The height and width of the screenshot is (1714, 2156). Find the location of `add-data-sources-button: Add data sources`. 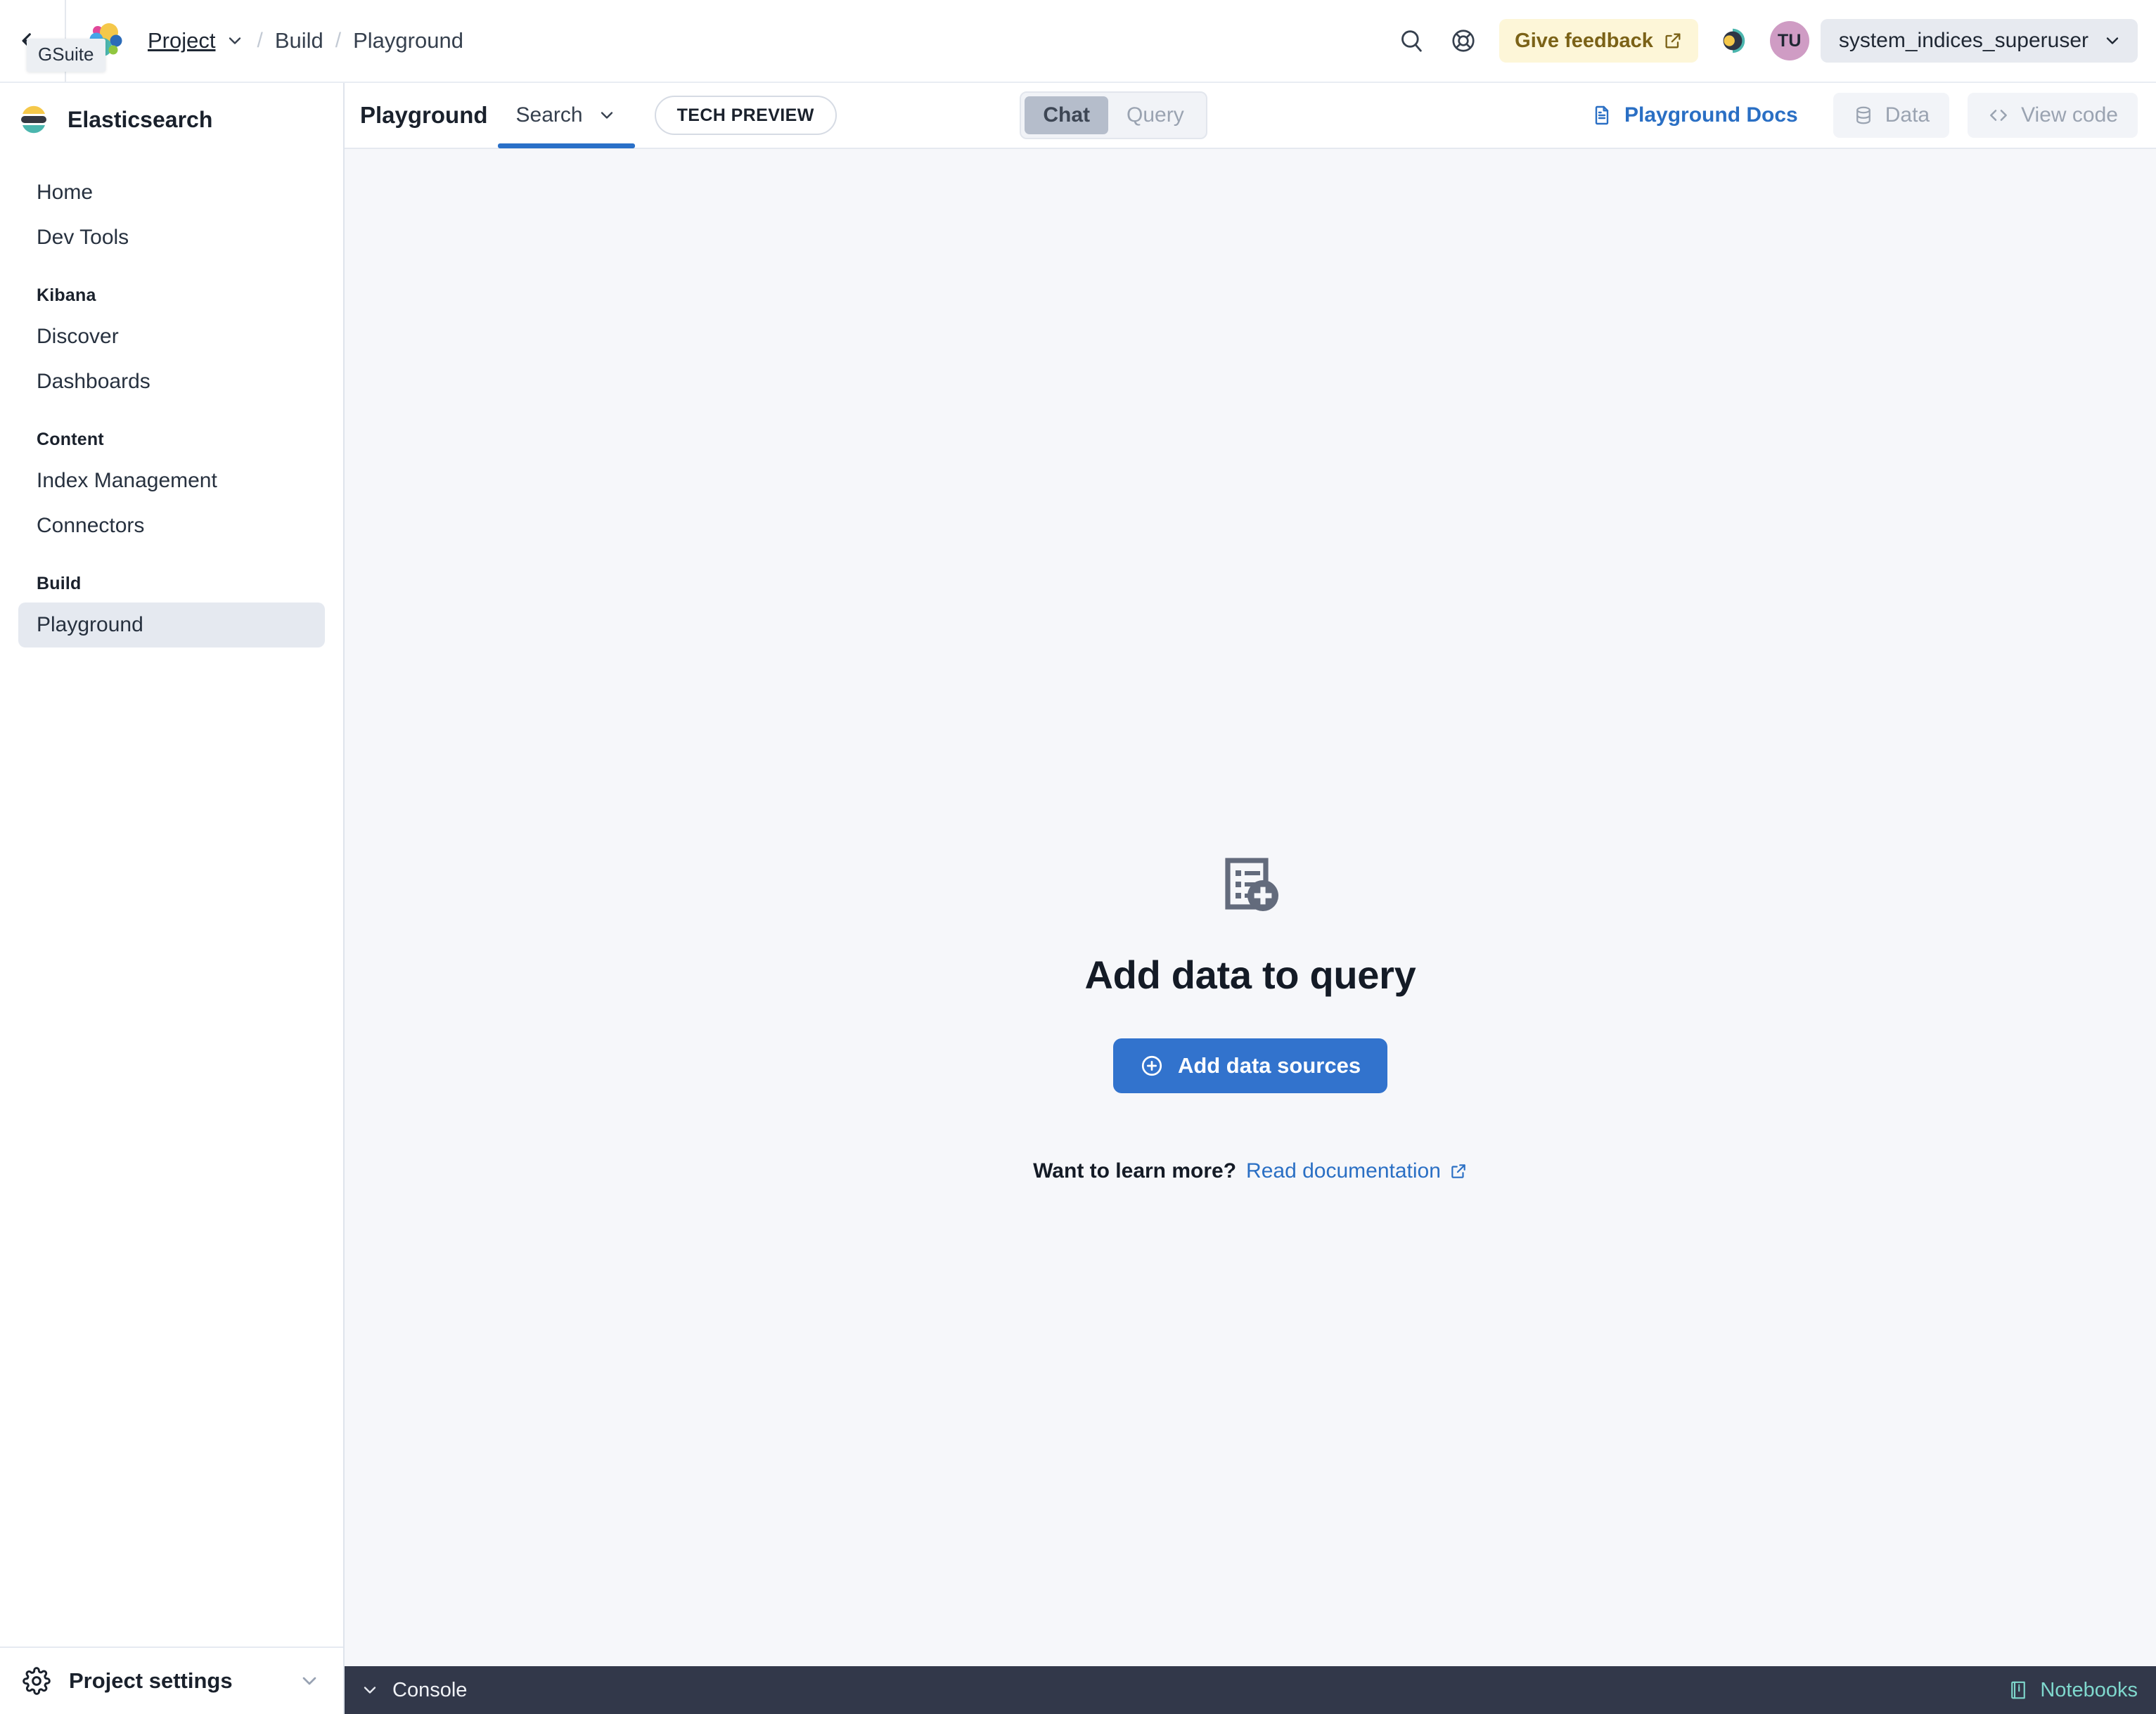

add-data-sources-button: Add data sources is located at coordinates (1250, 1065).